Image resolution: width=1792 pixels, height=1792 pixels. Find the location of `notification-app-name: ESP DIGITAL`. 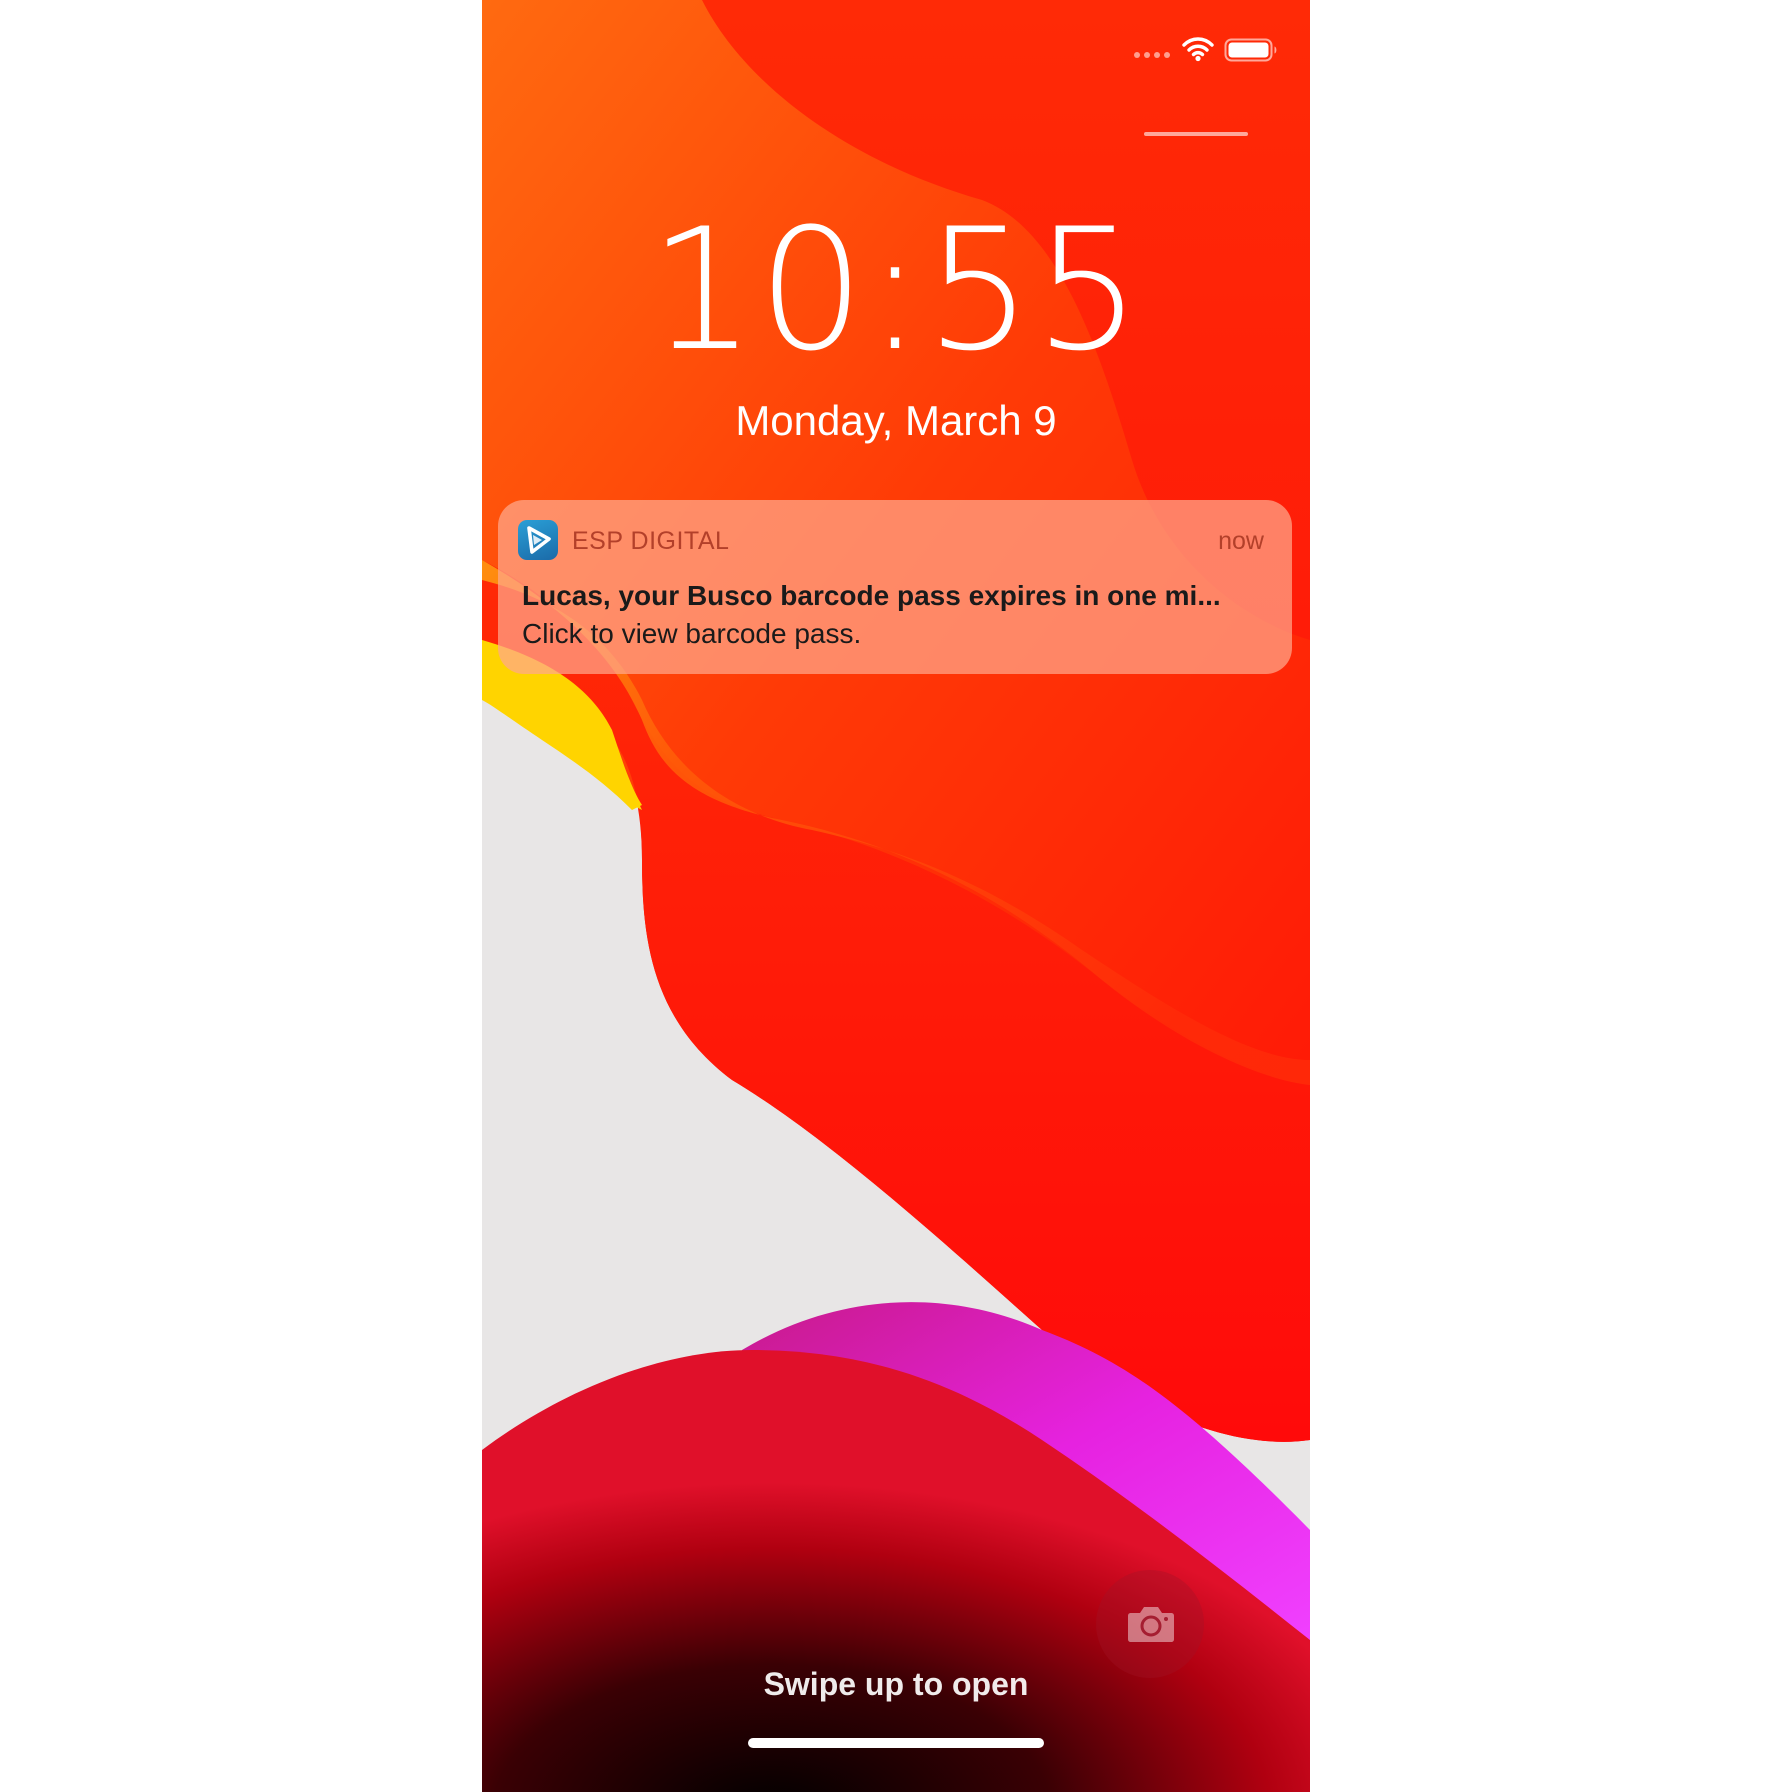

notification-app-name: ESP DIGITAL is located at coordinates (651, 541).